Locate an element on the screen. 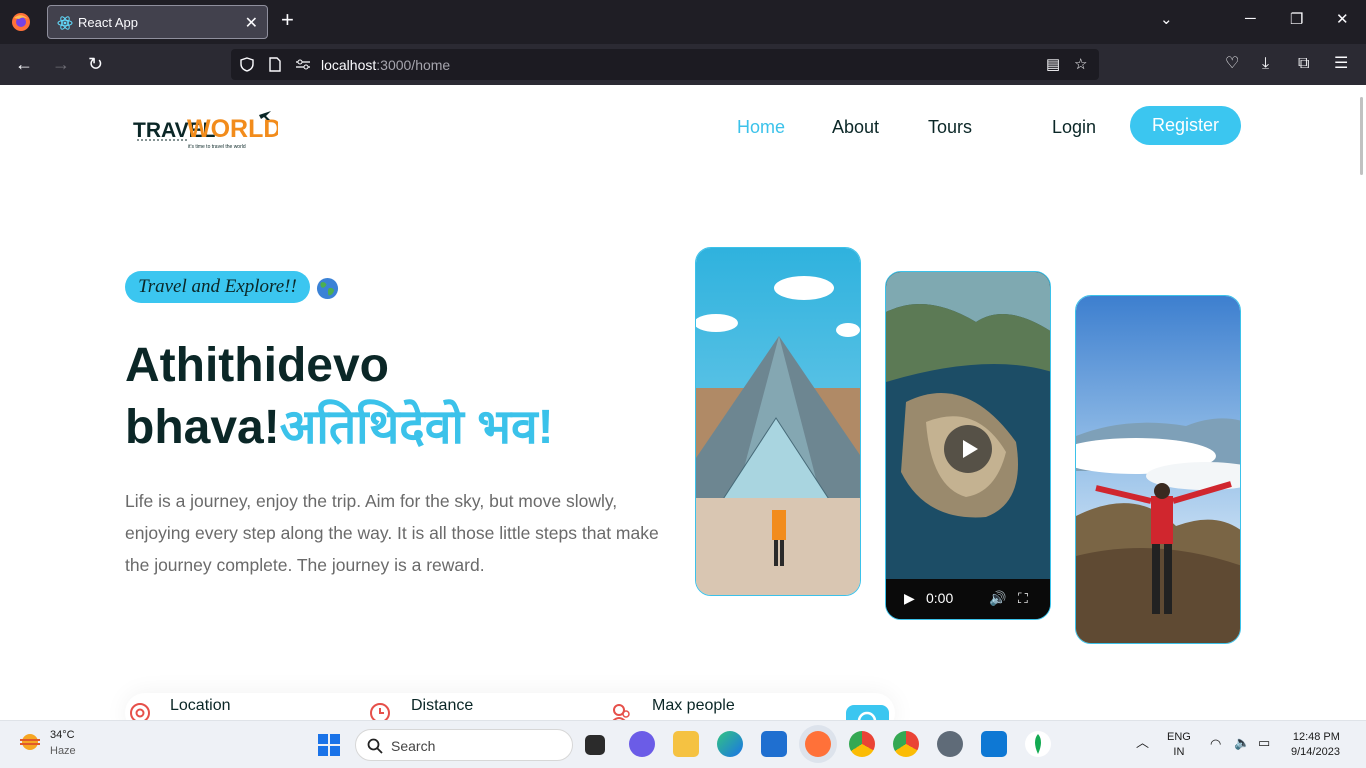  mongodb-icon is located at coordinates (1038, 744).